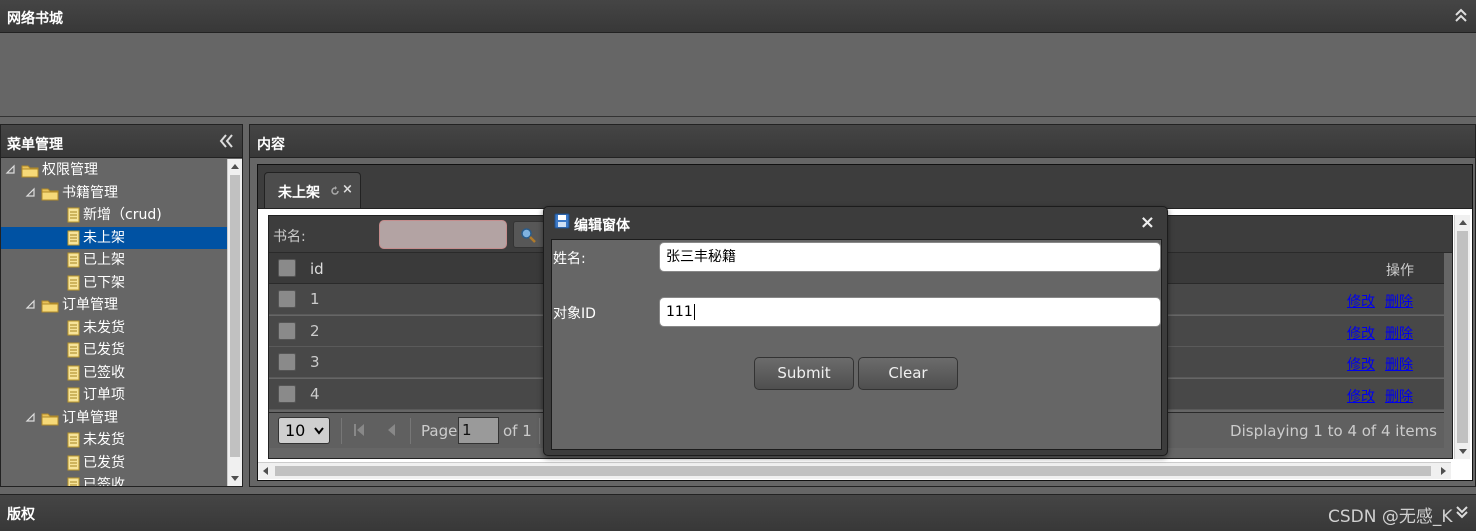 This screenshot has height=531, width=1476. Describe the element at coordinates (804, 373) in the screenshot. I see `submit-button: Submit` at that location.